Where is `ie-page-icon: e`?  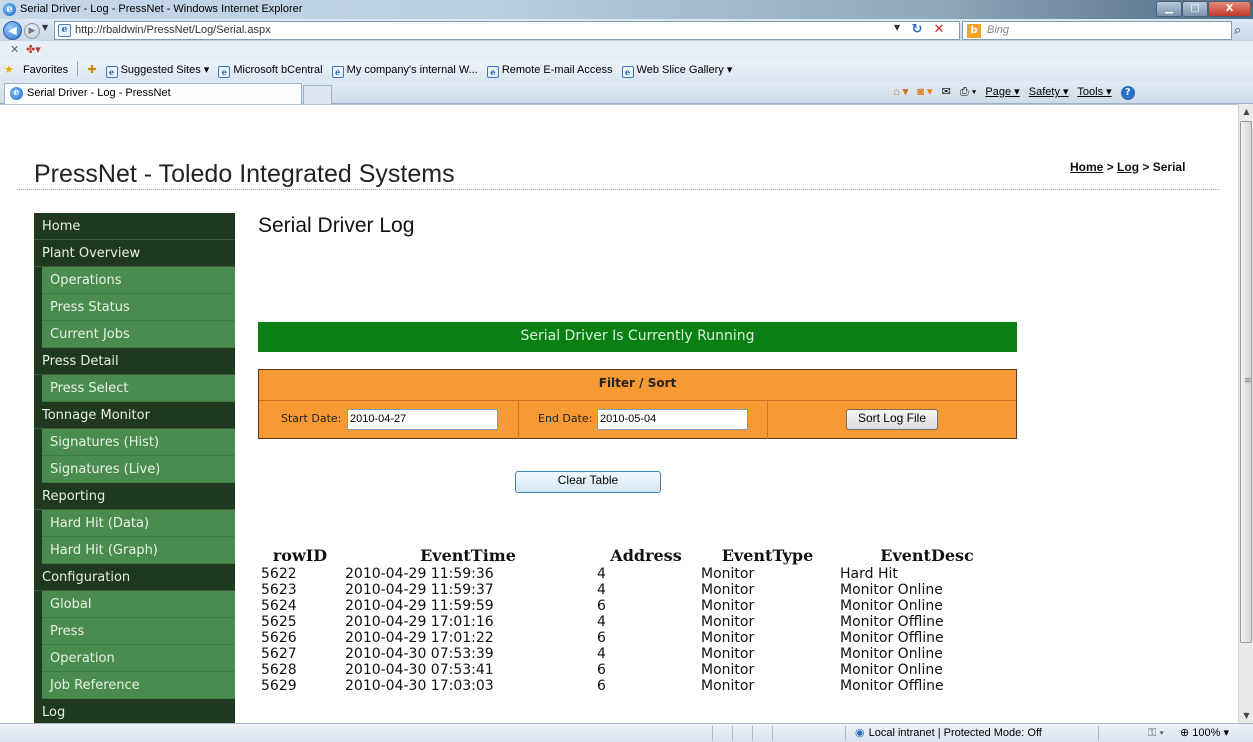 ie-page-icon: e is located at coordinates (111, 72).